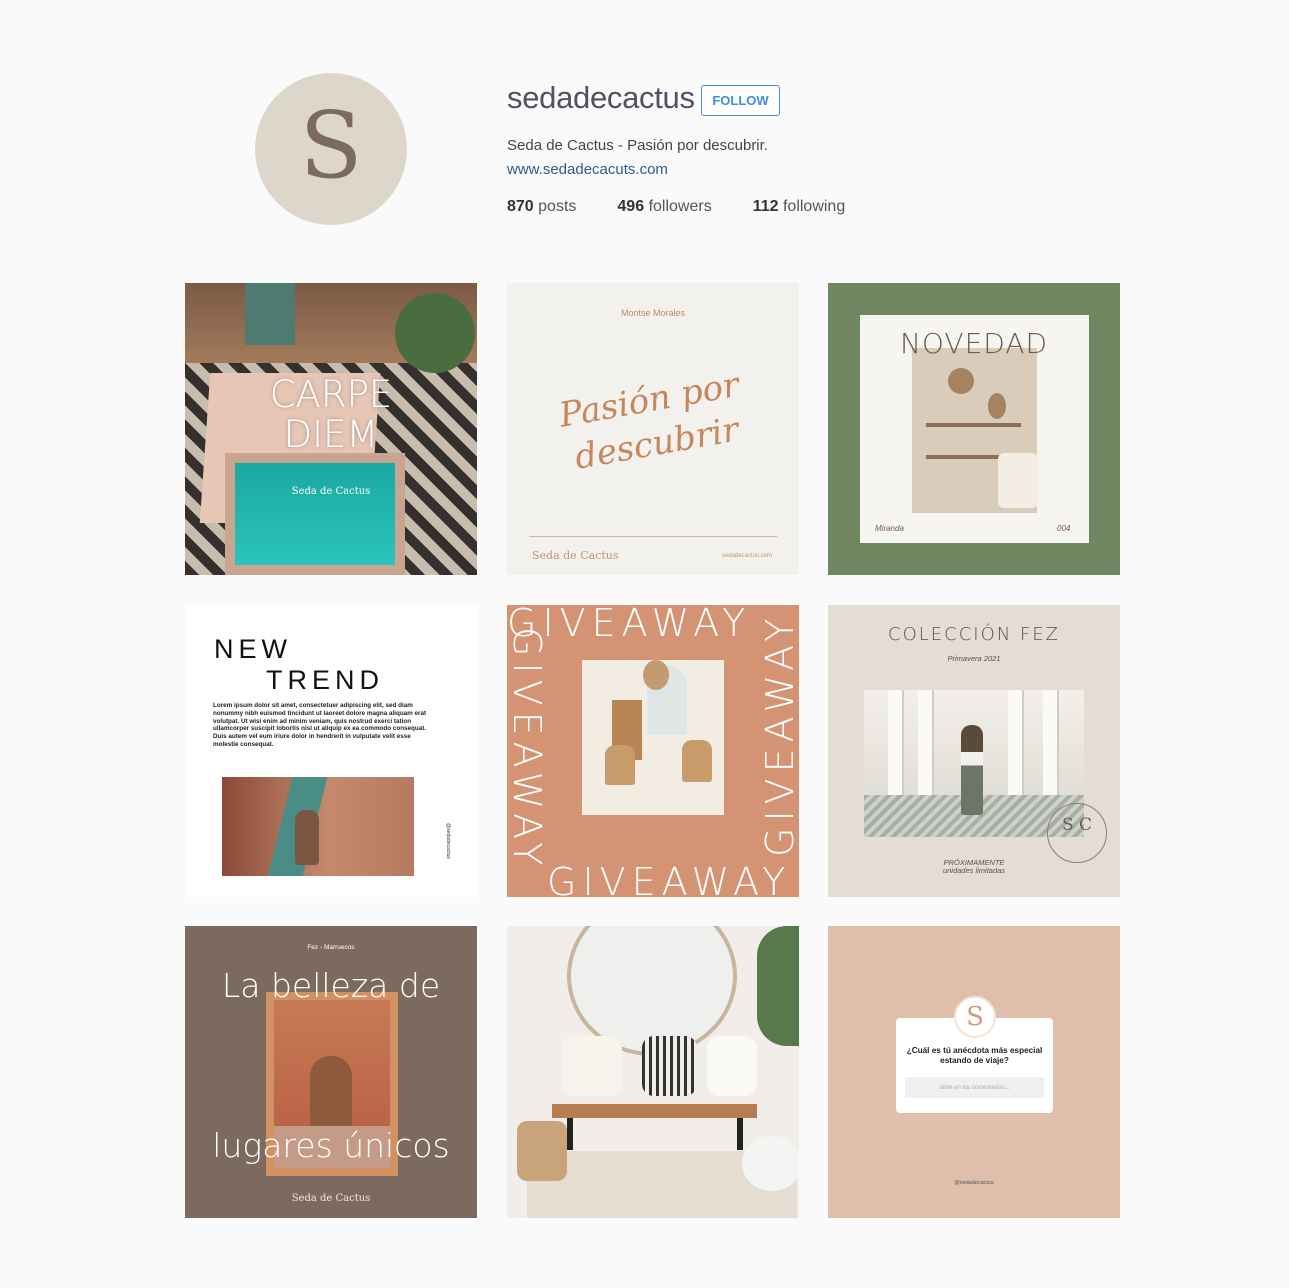  What do you see at coordinates (669, 1066) in the screenshot?
I see `striped-cushion` at bounding box center [669, 1066].